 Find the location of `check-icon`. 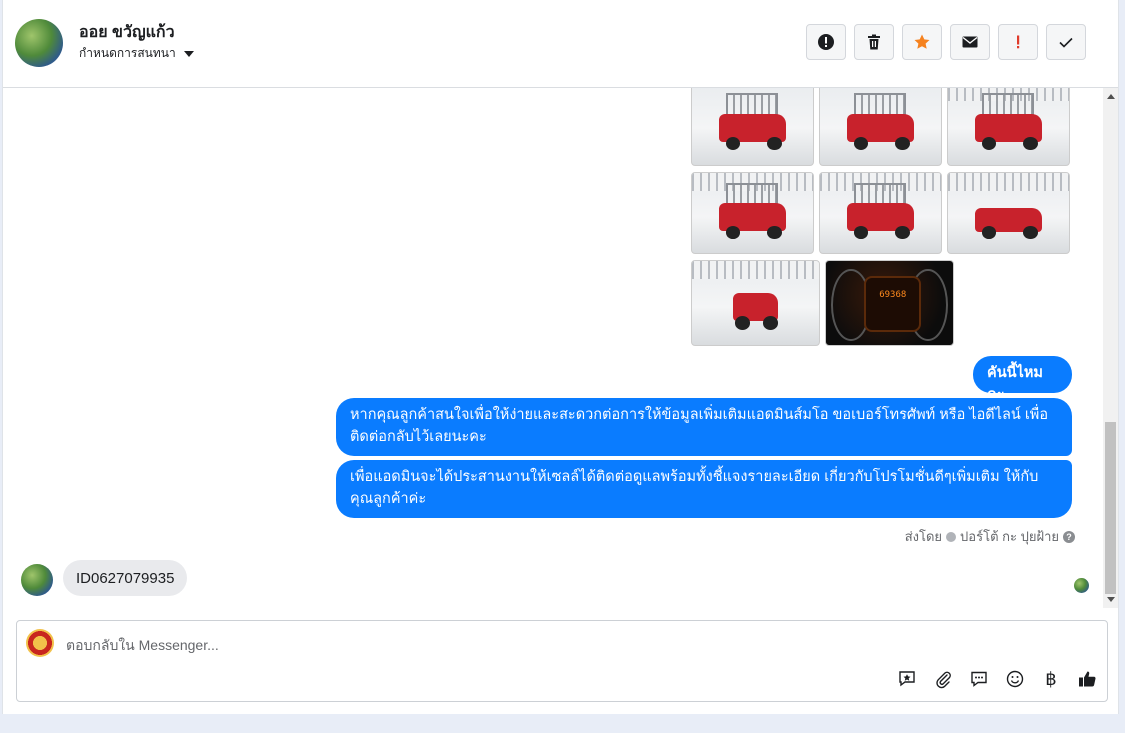

check-icon is located at coordinates (1066, 42).